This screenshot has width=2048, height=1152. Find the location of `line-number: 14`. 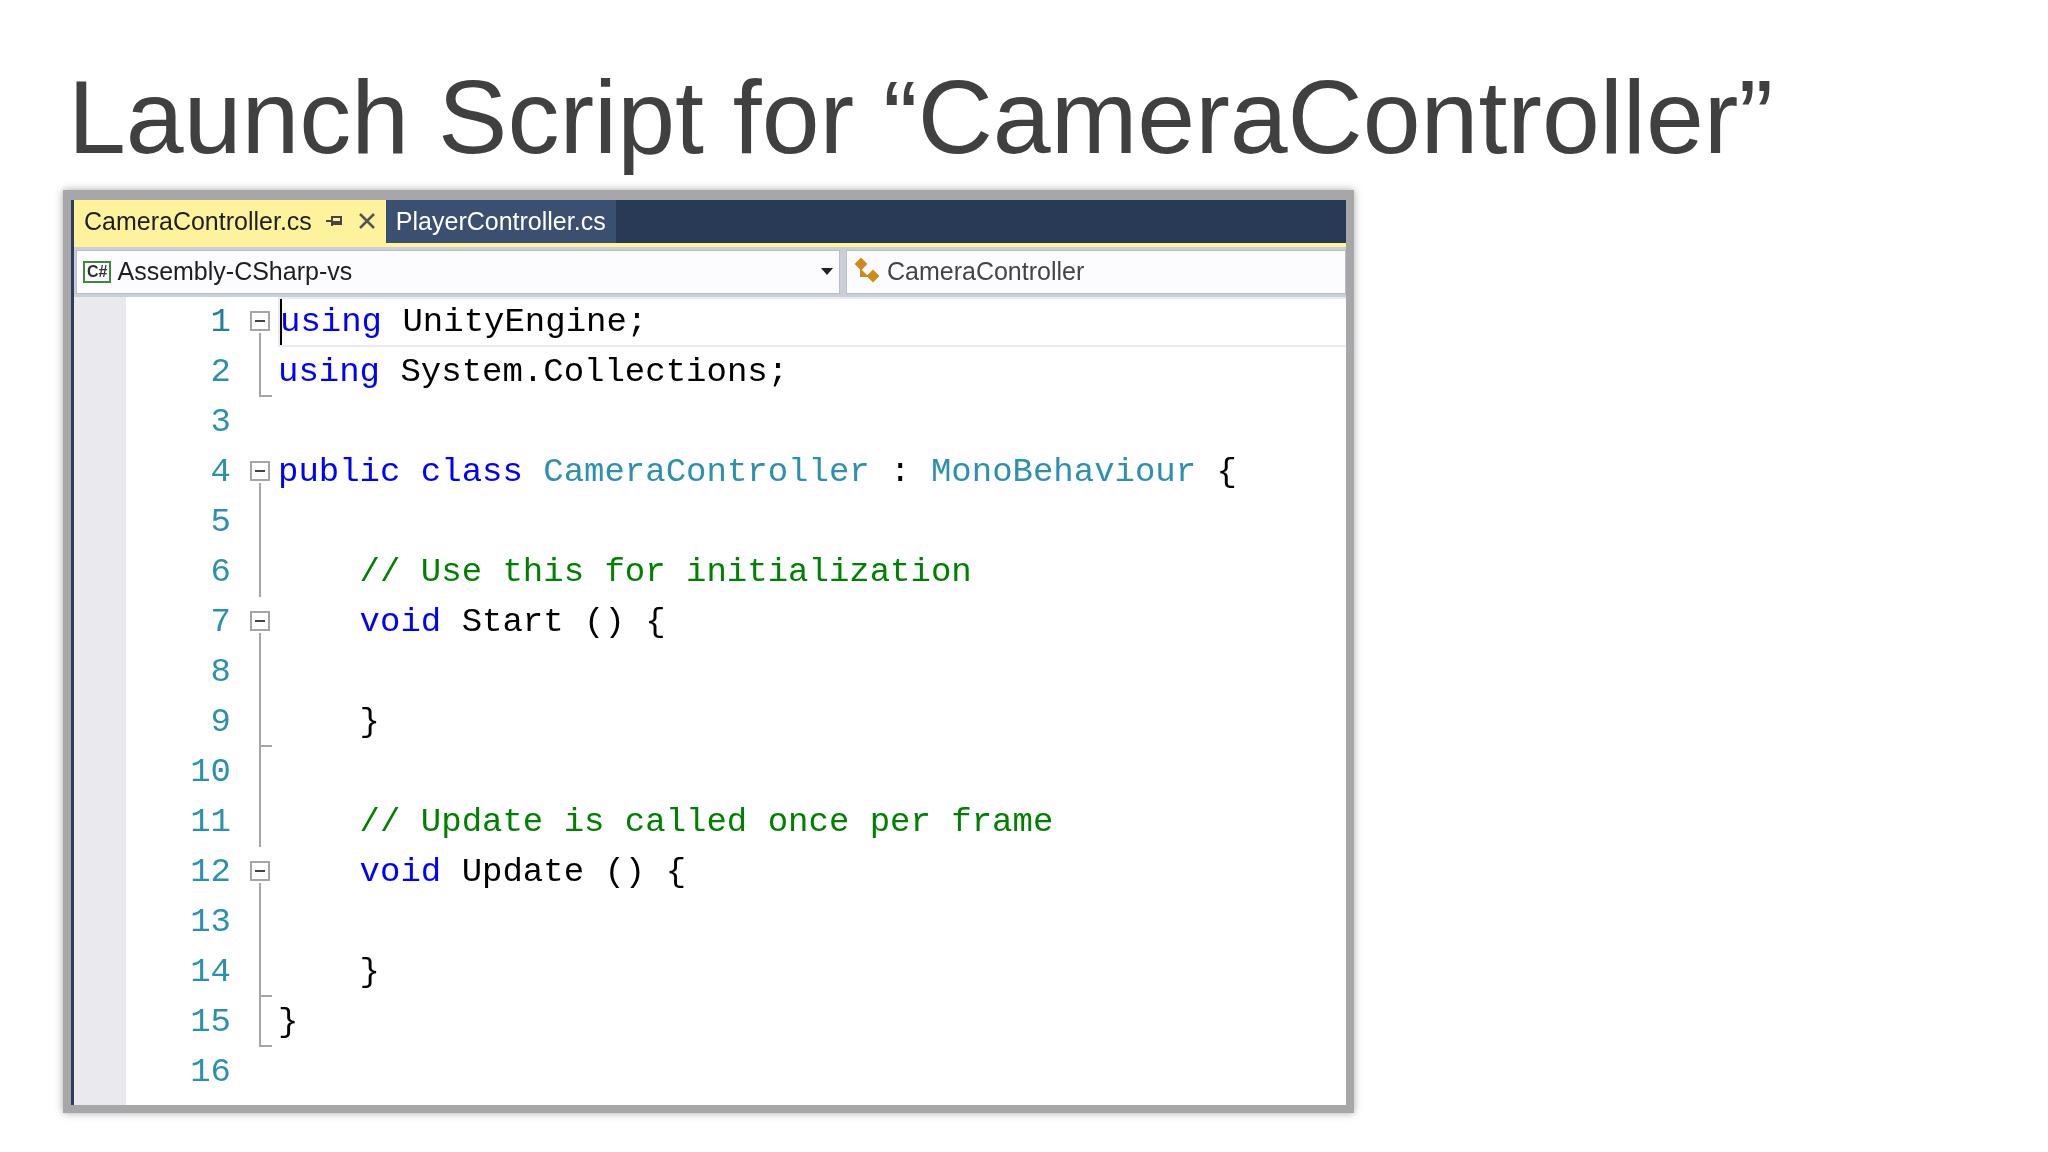

line-number: 14 is located at coordinates (210, 971).